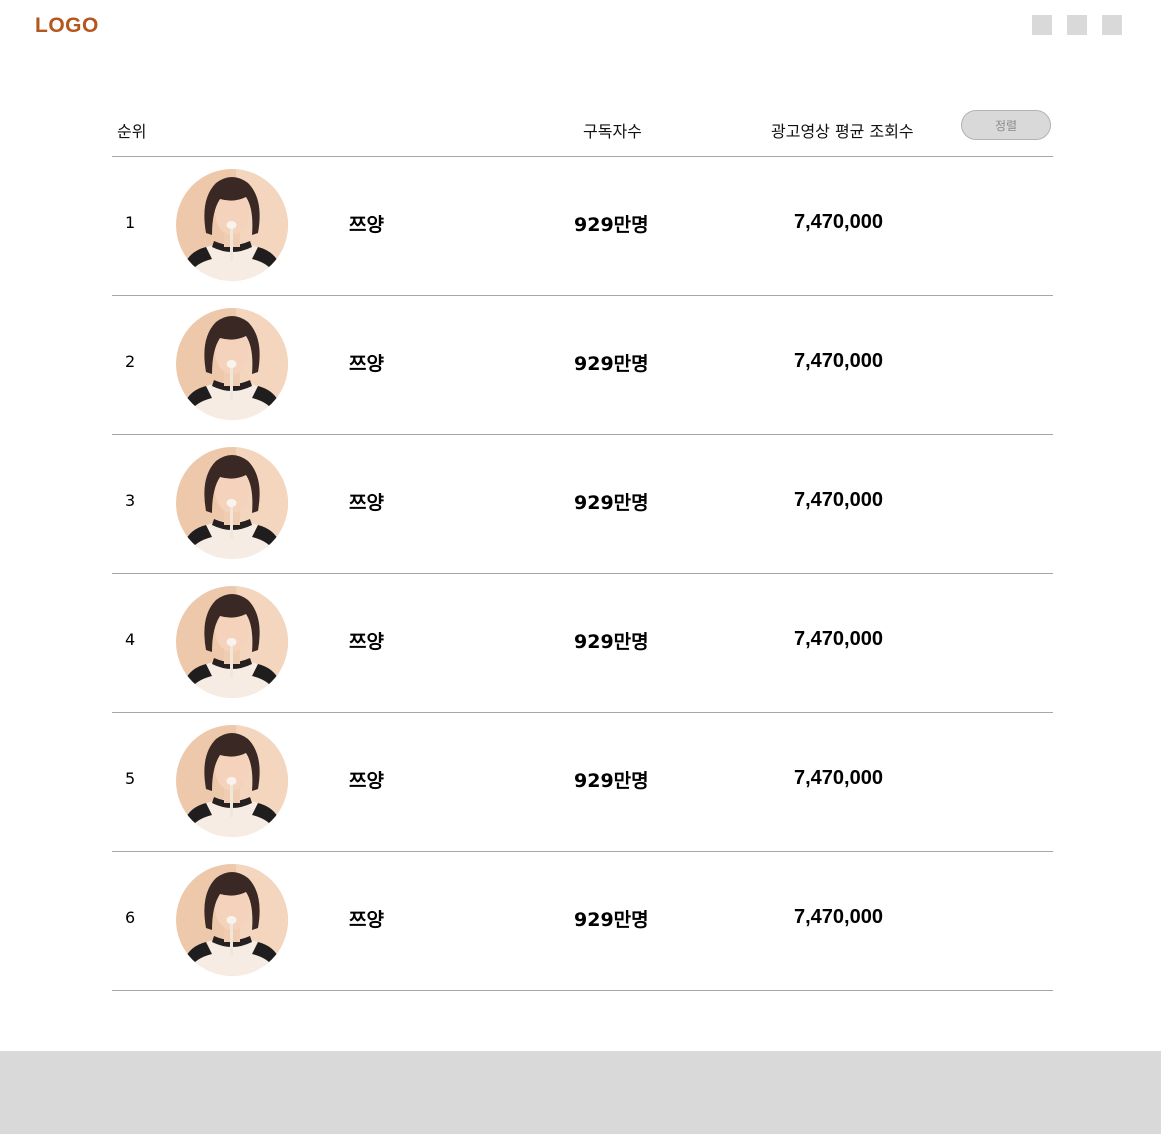 The image size is (1161, 1134). I want to click on table-row: 6 쯔양 929만명 7,470,000, so click(582, 921).